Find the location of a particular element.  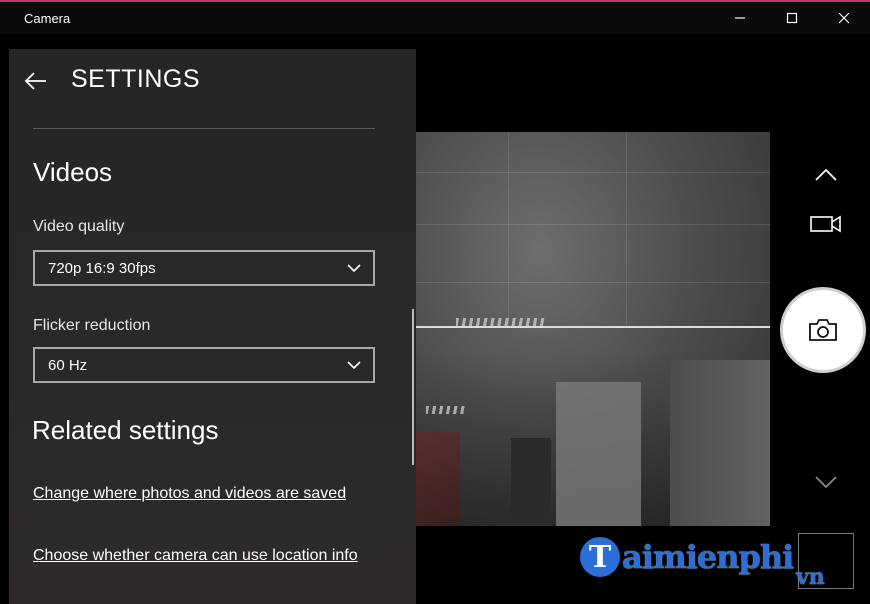

chevron-up-icon is located at coordinates (826, 174).